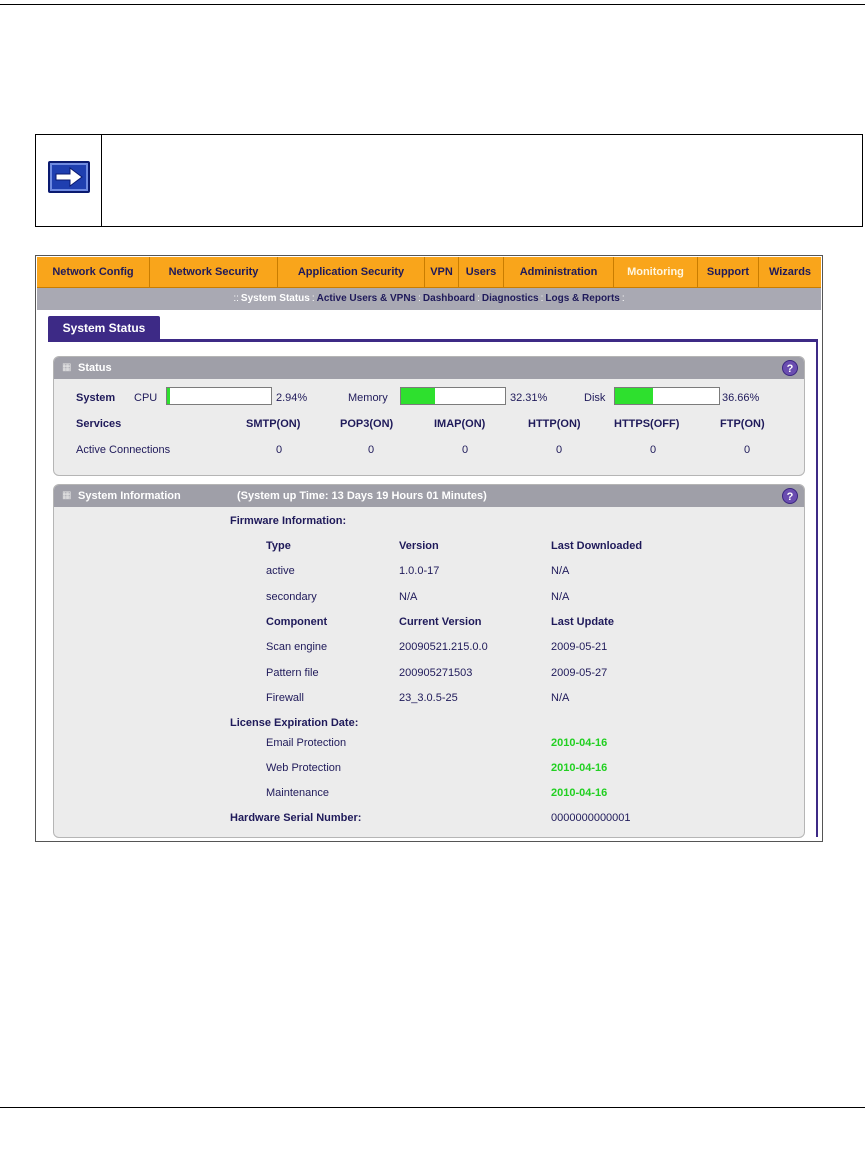 The height and width of the screenshot is (1170, 865). Describe the element at coordinates (291, 597) in the screenshot. I see `firmware-type: secondary` at that location.